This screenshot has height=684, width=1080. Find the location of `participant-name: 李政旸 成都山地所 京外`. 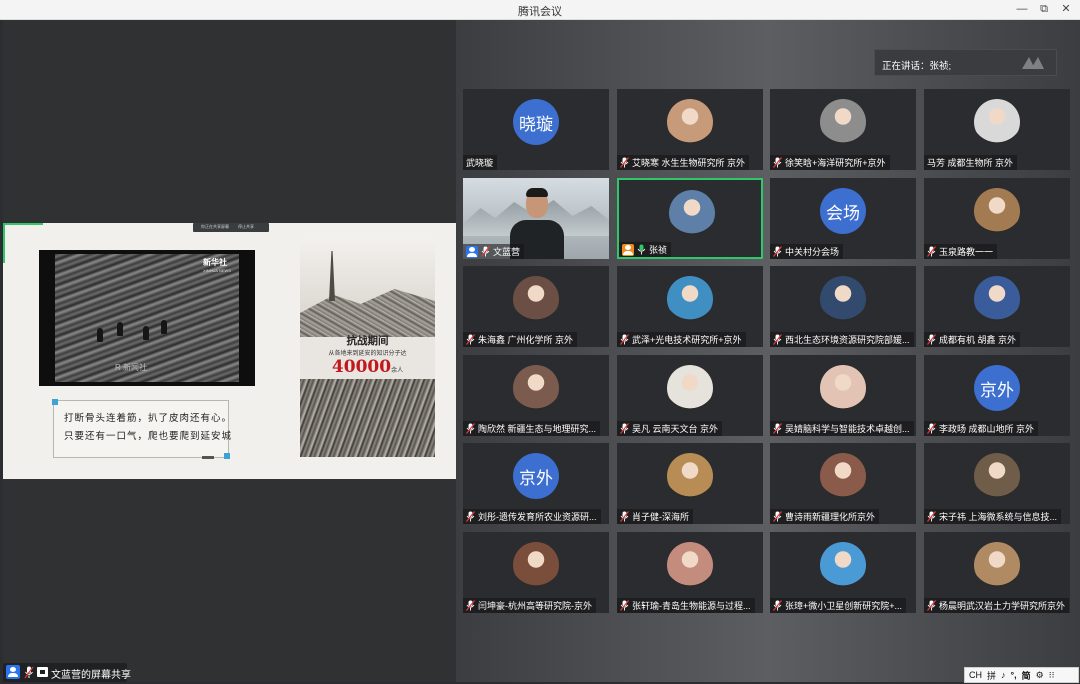

participant-name: 李政旸 成都山地所 京外 is located at coordinates (987, 429).